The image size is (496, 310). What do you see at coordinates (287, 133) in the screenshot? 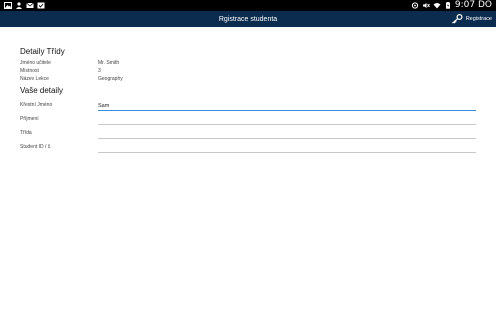
I see `class-field` at bounding box center [287, 133].